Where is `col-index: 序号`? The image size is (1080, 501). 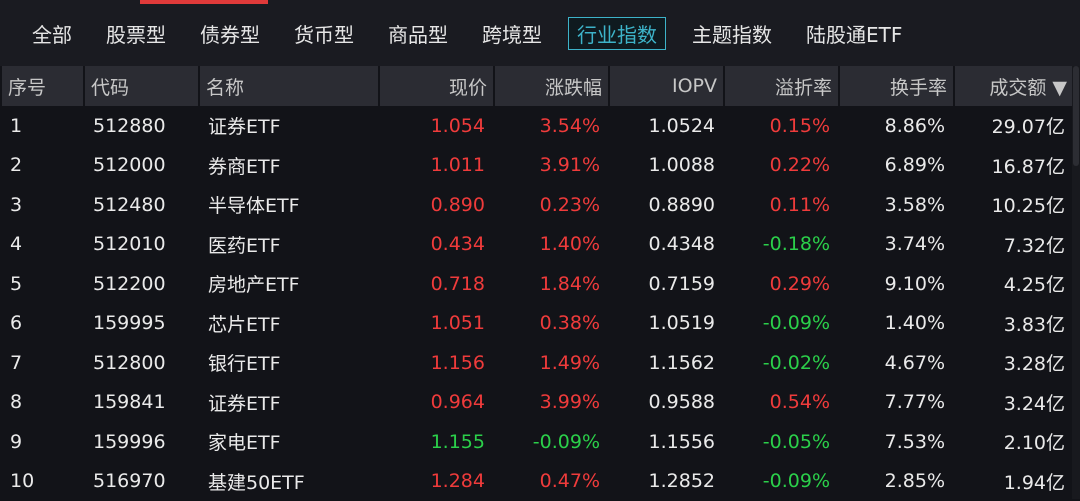 col-index: 序号 is located at coordinates (43, 86).